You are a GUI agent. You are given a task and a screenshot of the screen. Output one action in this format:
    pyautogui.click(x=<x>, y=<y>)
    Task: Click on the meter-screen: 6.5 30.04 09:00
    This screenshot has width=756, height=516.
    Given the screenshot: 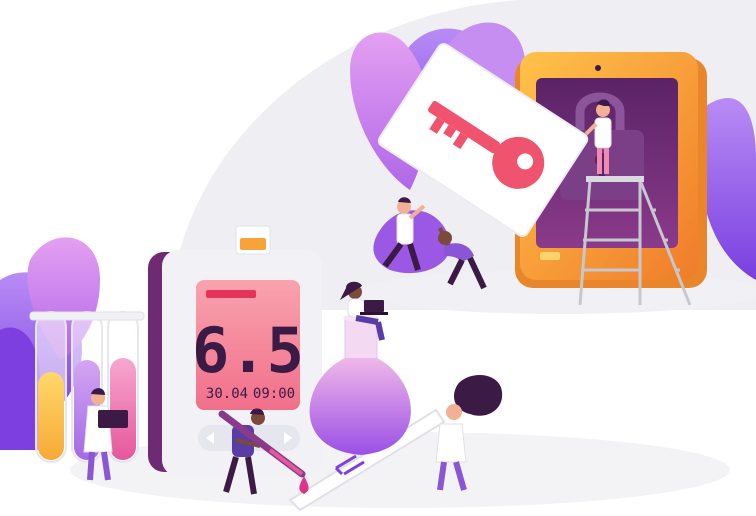 What is the action you would take?
    pyautogui.click(x=248, y=345)
    